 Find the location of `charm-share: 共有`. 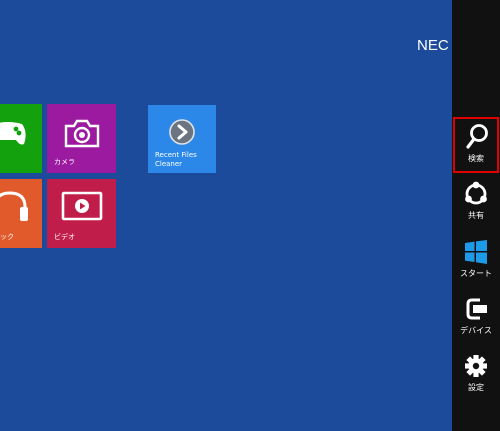

charm-share: 共有 is located at coordinates (476, 202).